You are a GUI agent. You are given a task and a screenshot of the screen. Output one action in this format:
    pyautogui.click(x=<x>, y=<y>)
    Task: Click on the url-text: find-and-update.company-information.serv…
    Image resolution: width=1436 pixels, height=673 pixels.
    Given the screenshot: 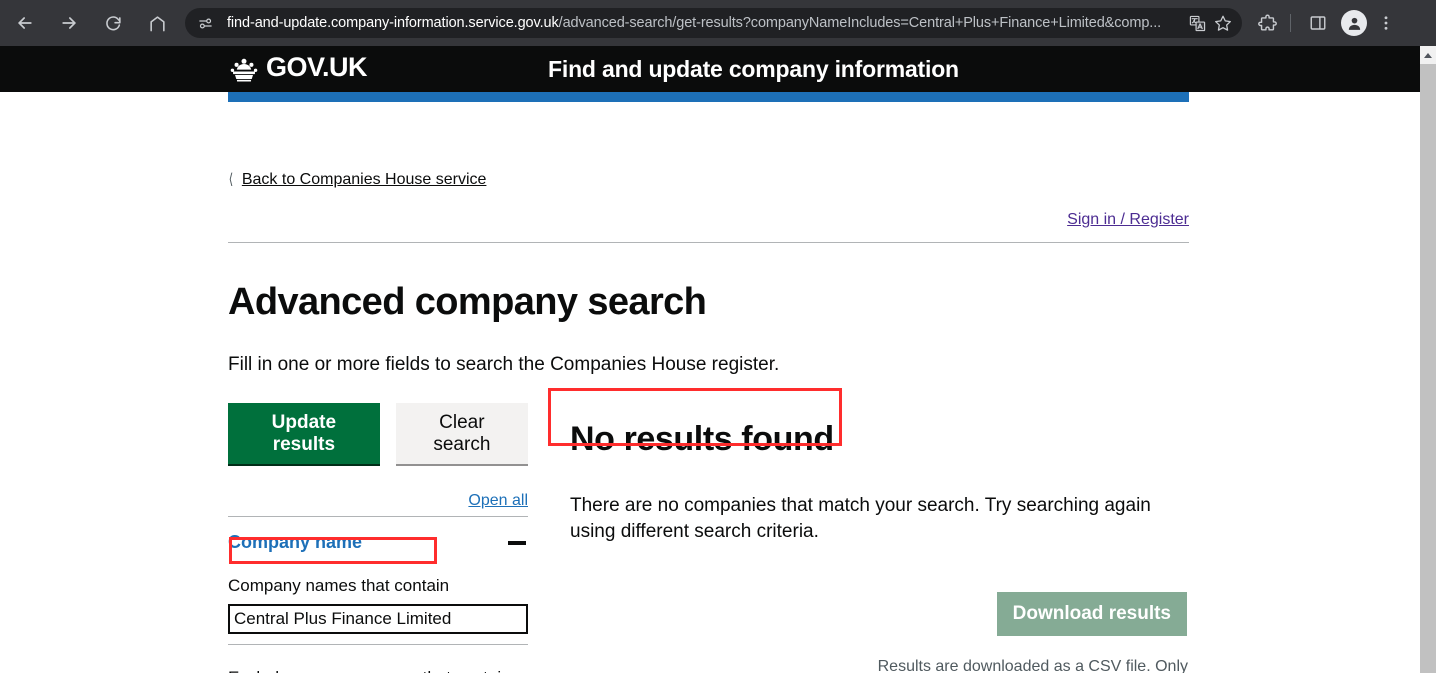 What is the action you would take?
    pyautogui.click(x=705, y=23)
    